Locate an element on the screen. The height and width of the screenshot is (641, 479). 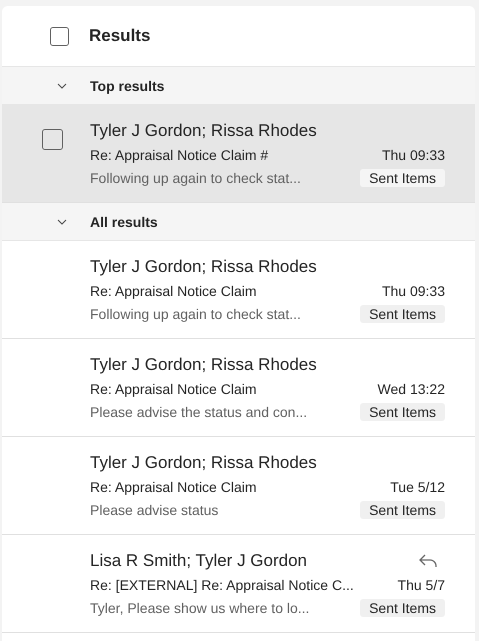
subject-text: Re: Appraisal Notice Claim # is located at coordinates (179, 154).